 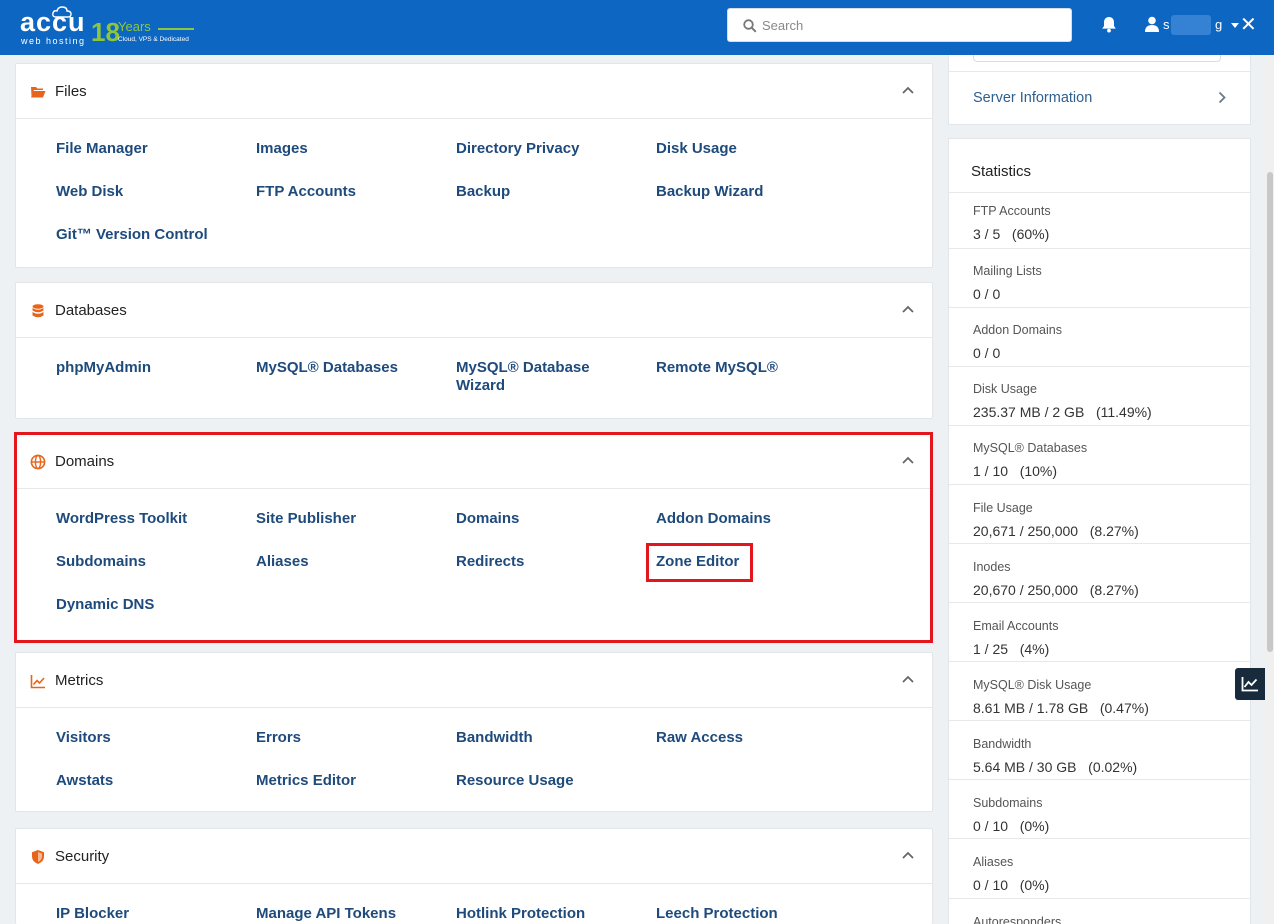 What do you see at coordinates (1099, 90) in the screenshot?
I see `general-info-card: Server Information` at bounding box center [1099, 90].